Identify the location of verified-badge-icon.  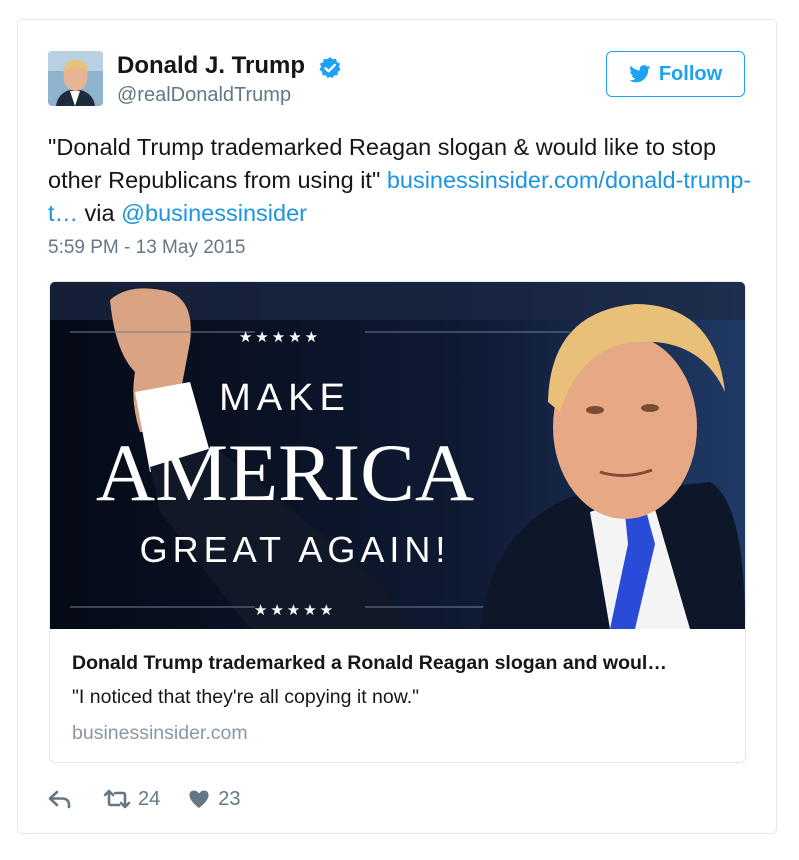
(330, 68).